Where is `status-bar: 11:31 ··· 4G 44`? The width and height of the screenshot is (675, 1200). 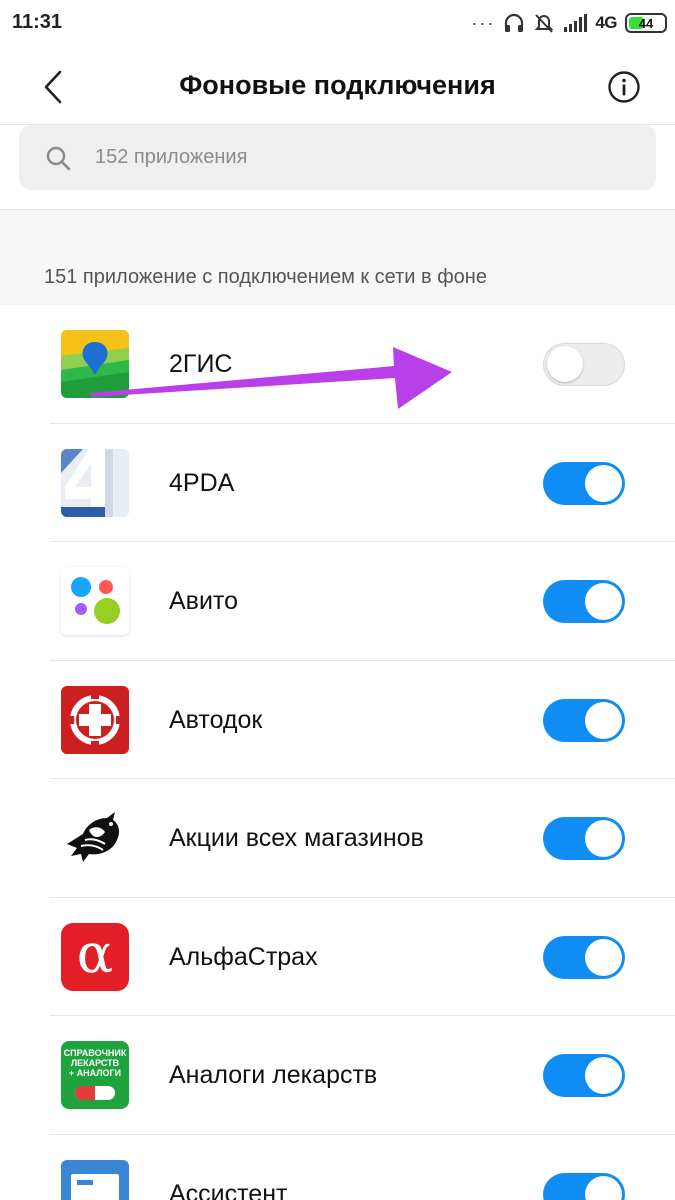
status-bar: 11:31 ··· 4G 44 is located at coordinates (337, 24).